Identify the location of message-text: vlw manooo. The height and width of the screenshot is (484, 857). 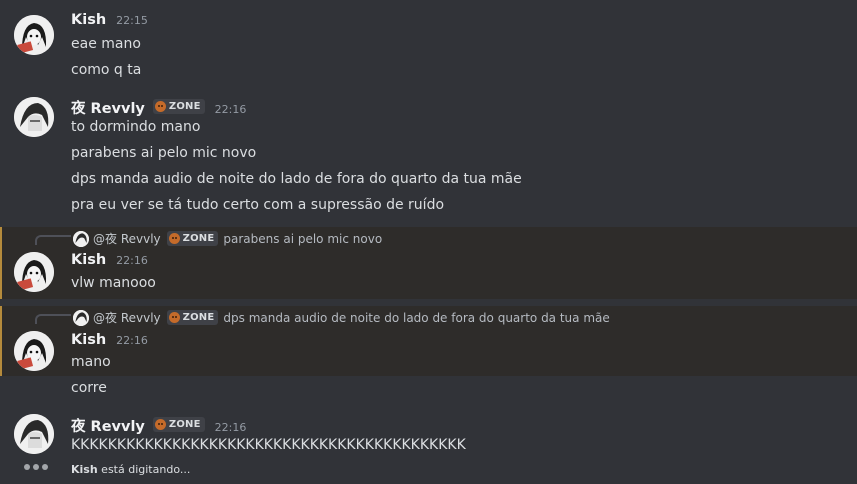
(113, 283).